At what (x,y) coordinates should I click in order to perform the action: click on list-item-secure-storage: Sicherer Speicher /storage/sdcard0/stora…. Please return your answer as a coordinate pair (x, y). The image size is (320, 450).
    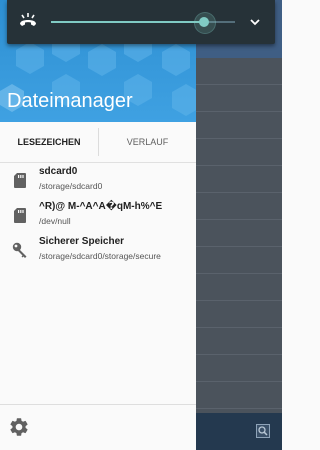
    Looking at the image, I should click on (98, 250).